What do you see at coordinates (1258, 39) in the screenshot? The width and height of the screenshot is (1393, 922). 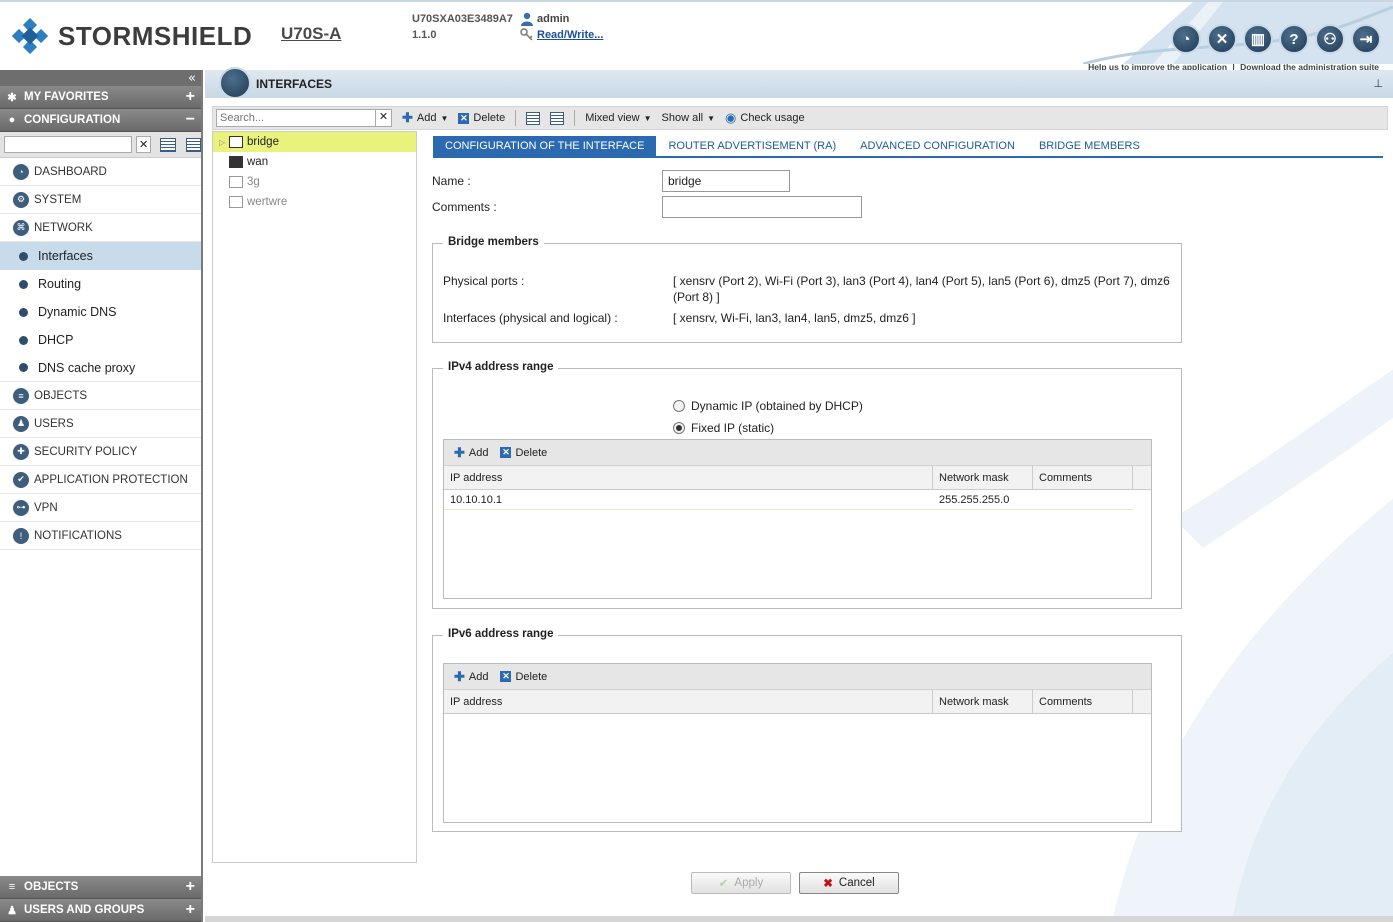 I see `monitoring-icon: ▥` at bounding box center [1258, 39].